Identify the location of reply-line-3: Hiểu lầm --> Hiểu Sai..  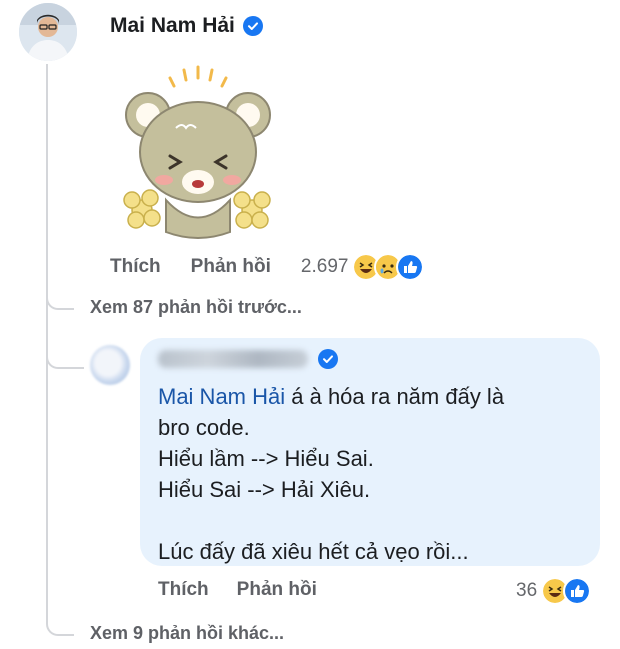
(266, 458).